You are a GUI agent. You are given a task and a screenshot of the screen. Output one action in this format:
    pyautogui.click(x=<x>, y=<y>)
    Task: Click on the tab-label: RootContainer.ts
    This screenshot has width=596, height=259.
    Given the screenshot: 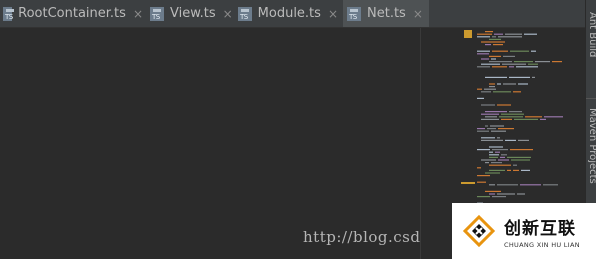 What is the action you would take?
    pyautogui.click(x=72, y=13)
    